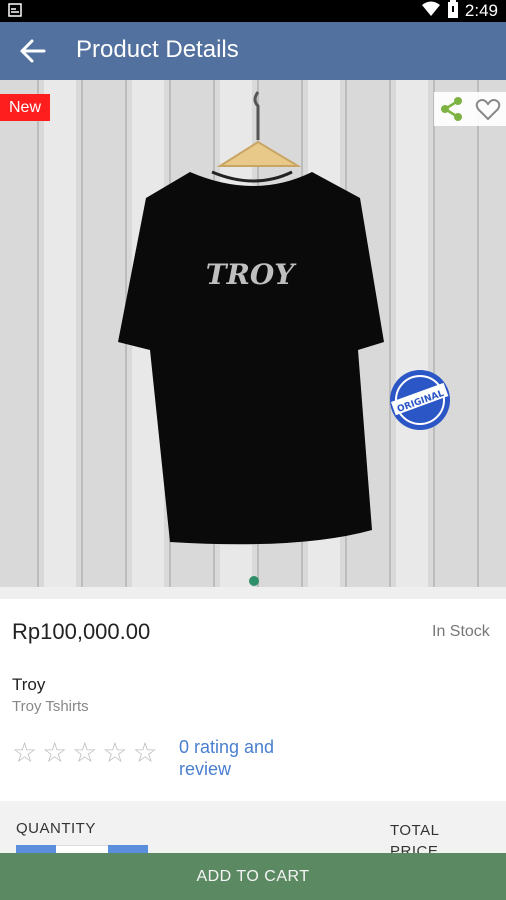  What do you see at coordinates (33, 51) in the screenshot?
I see `arrow-back-icon` at bounding box center [33, 51].